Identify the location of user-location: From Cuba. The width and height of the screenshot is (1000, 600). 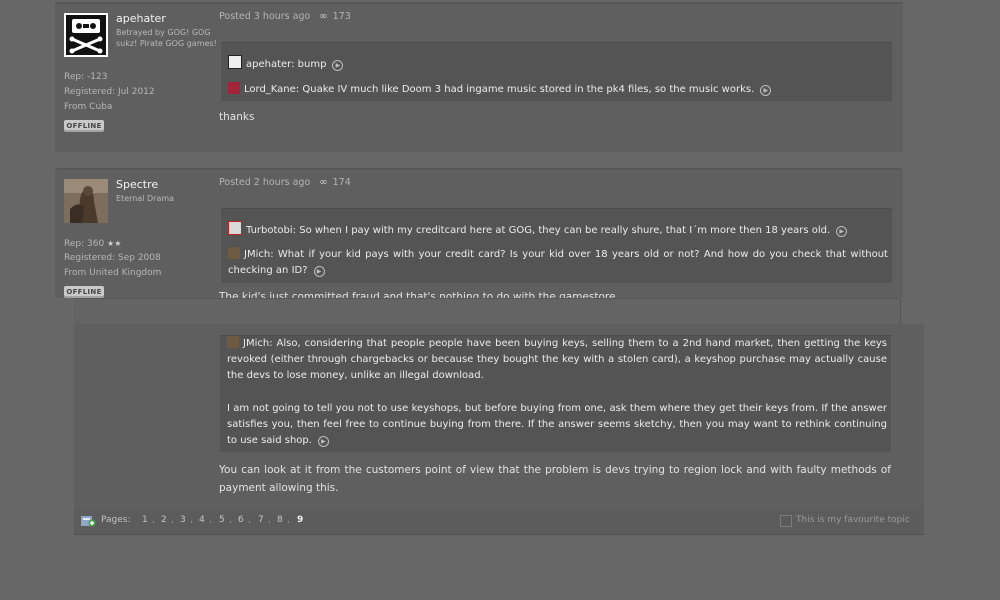
(88, 107).